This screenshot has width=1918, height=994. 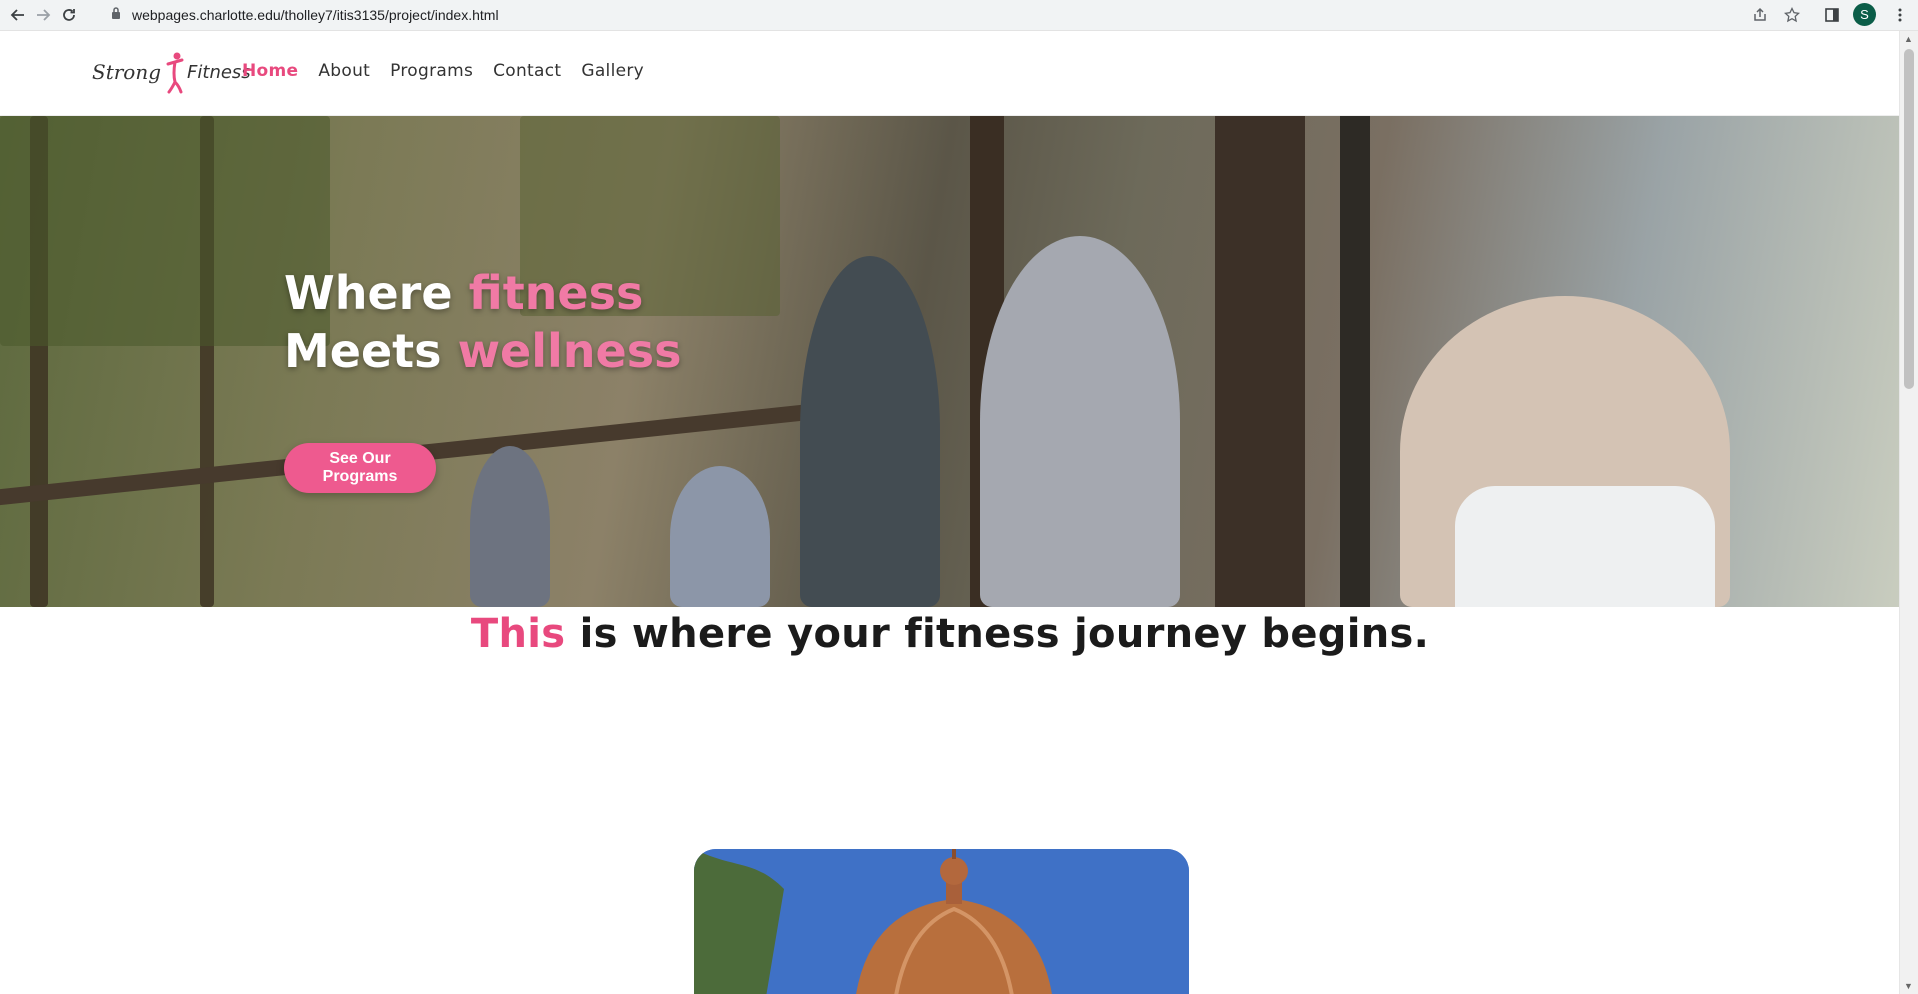 I want to click on journey-highlight: This, so click(x=518, y=634).